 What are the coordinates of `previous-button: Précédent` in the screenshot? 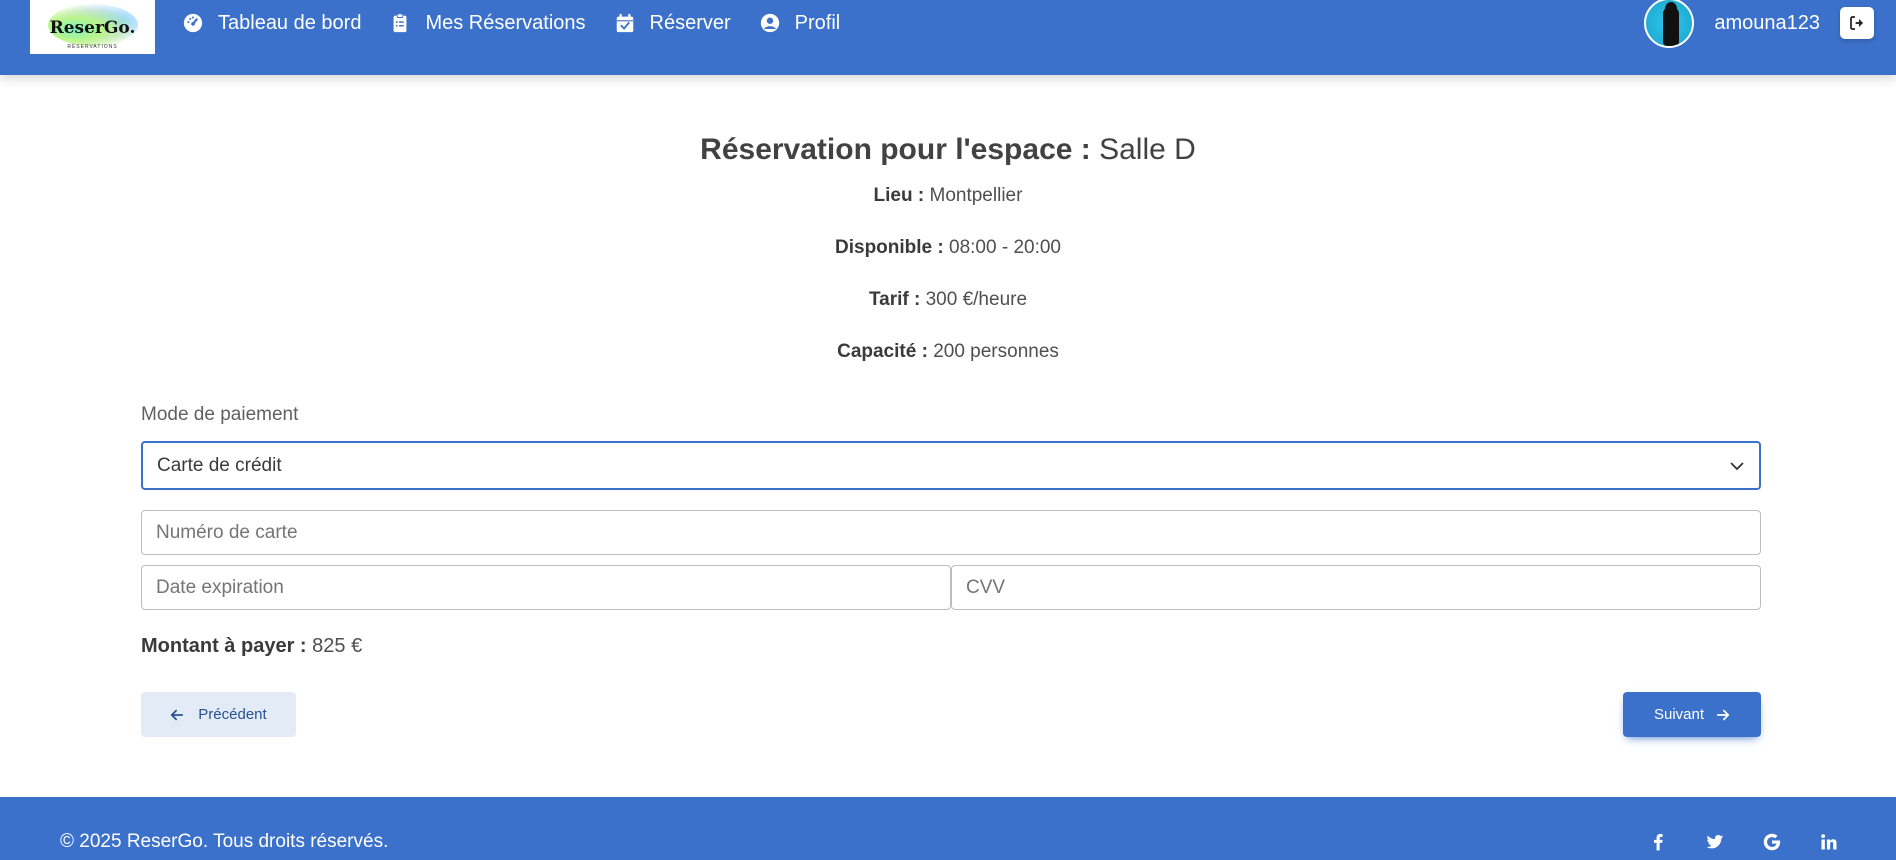 It's located at (218, 714).